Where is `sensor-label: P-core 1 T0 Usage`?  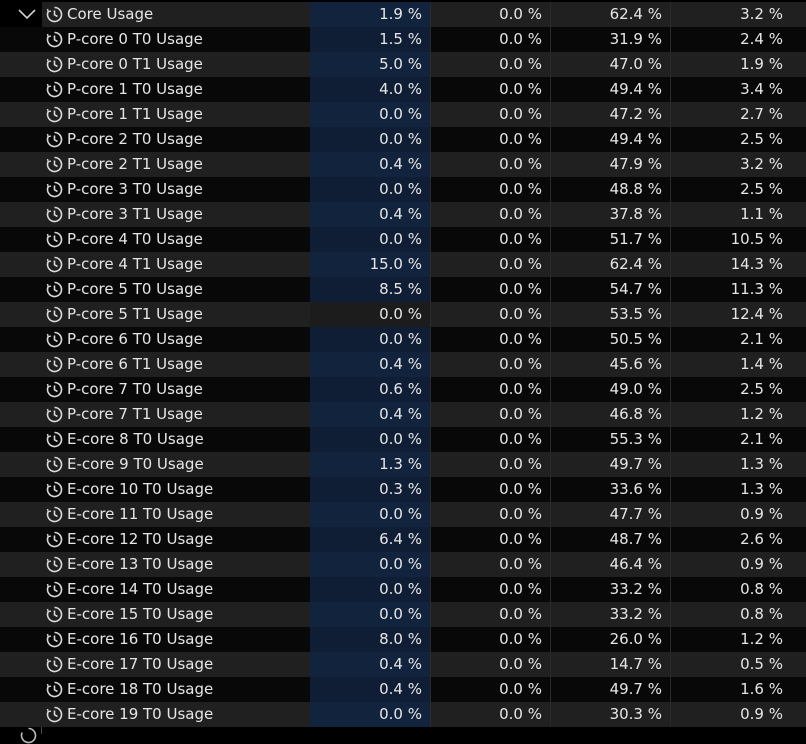 sensor-label: P-core 1 T0 Usage is located at coordinates (135, 89).